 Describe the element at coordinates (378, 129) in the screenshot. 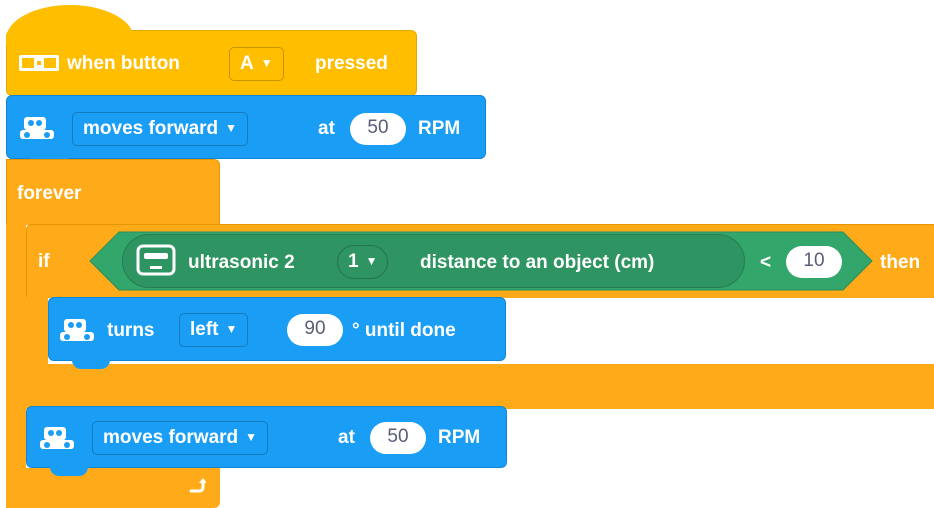

I see `speed-input-1: 50` at that location.